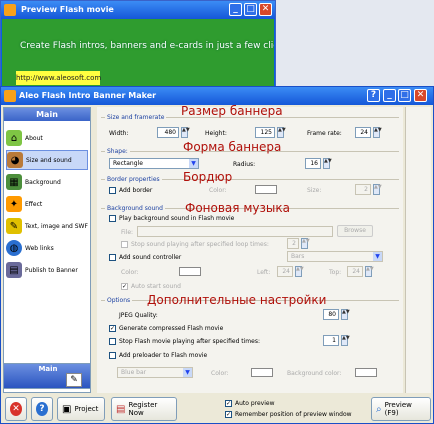  Describe the element at coordinates (331, 314) in the screenshot. I see `jpeg-quality-input: 80` at that location.